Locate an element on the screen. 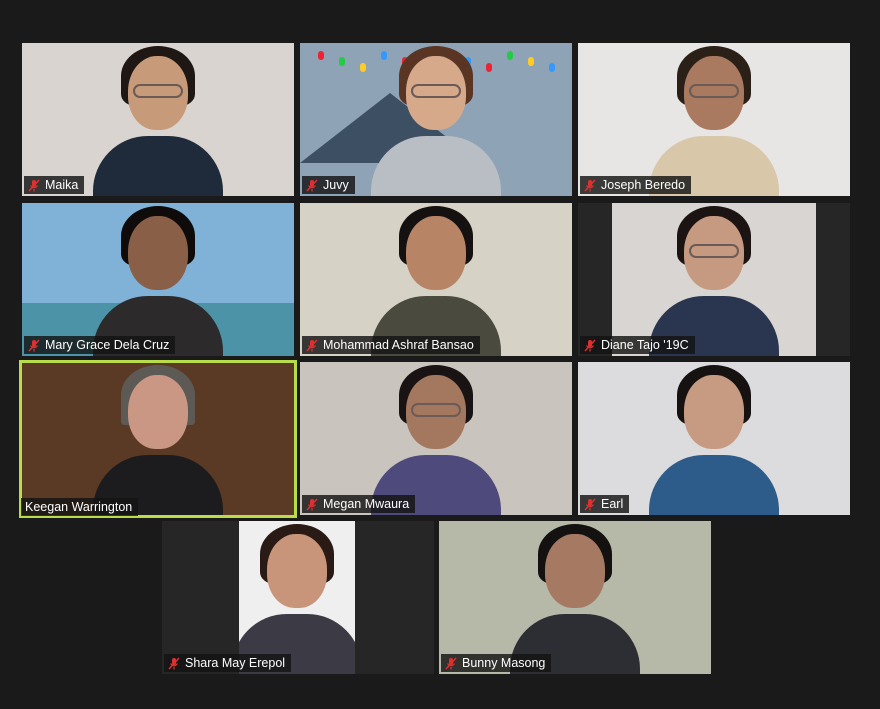 The width and height of the screenshot is (880, 709). video-tile-mary-grace-dela-cruz: Mary Grace Dela Cruz is located at coordinates (158, 279).